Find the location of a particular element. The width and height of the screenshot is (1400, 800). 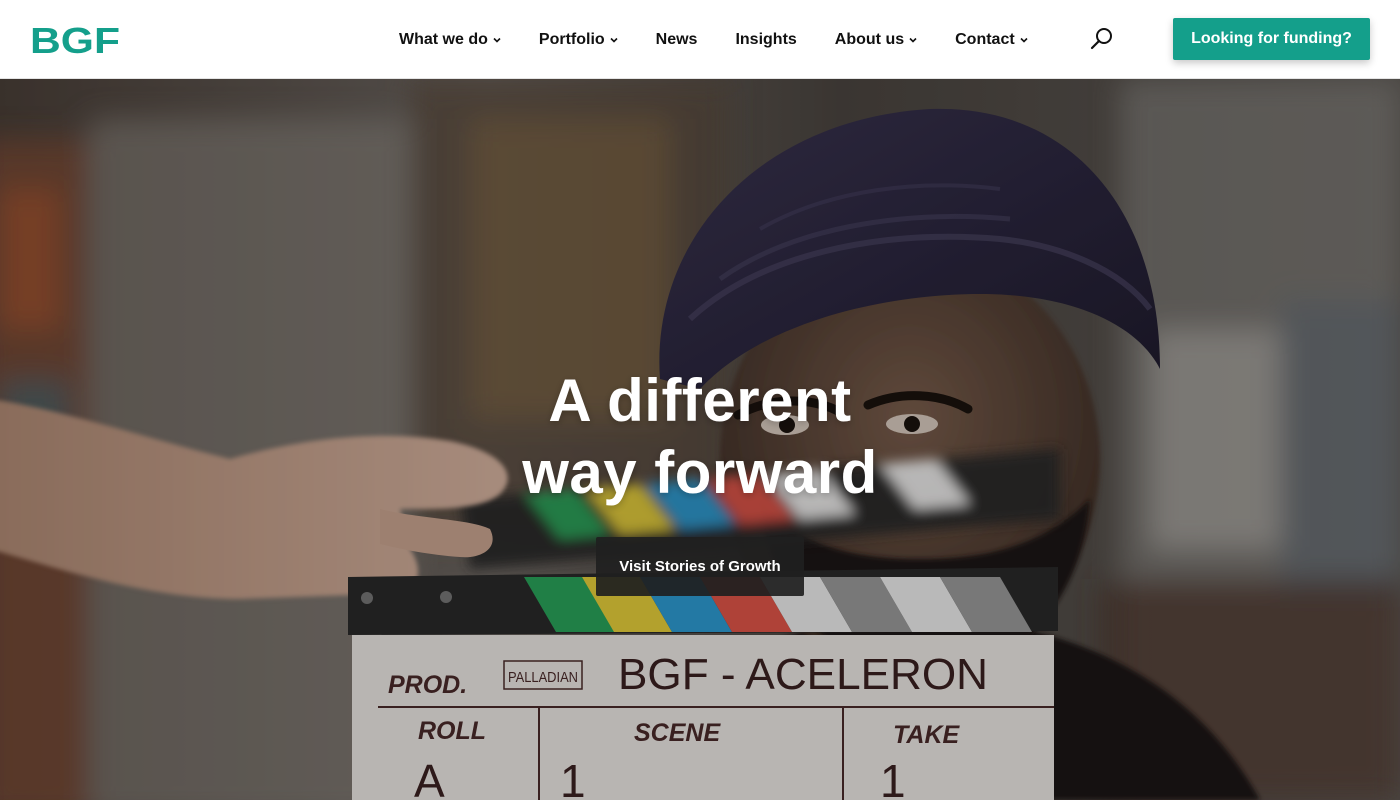

nav-label: Contact is located at coordinates (985, 39).